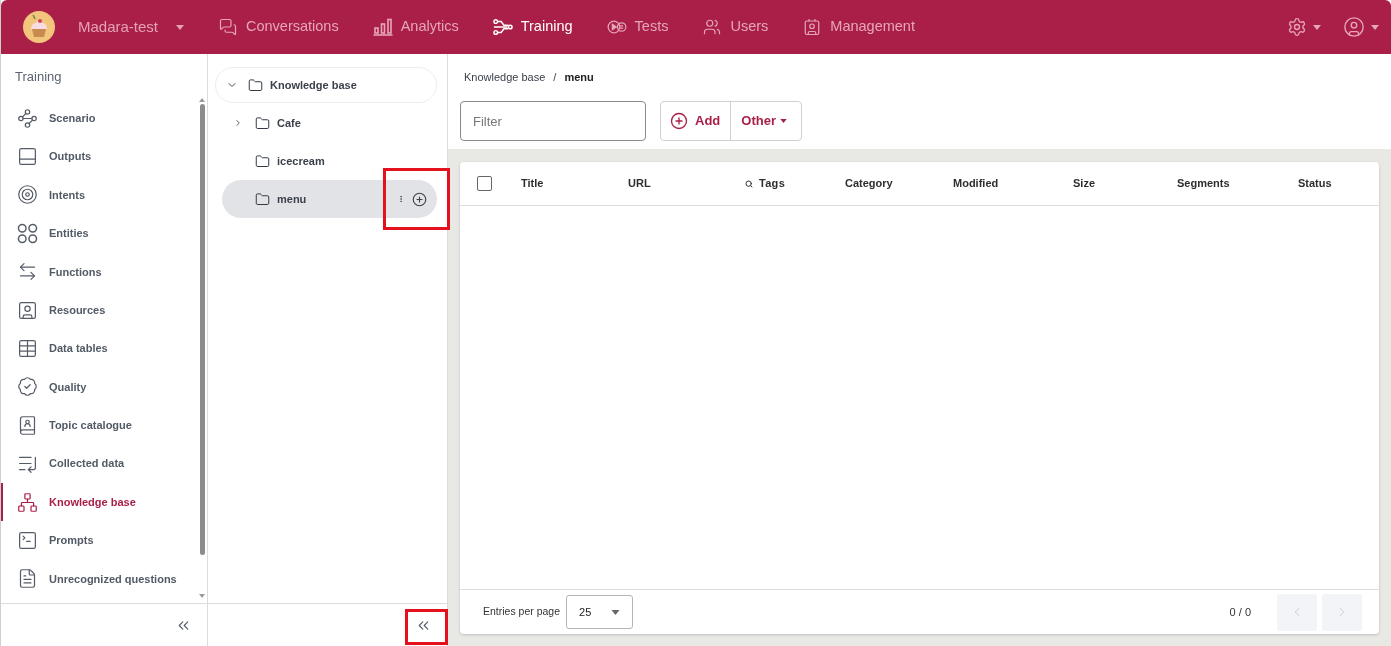 The height and width of the screenshot is (646, 1391). Describe the element at coordinates (1203, 183) in the screenshot. I see `column-header: Segments` at that location.